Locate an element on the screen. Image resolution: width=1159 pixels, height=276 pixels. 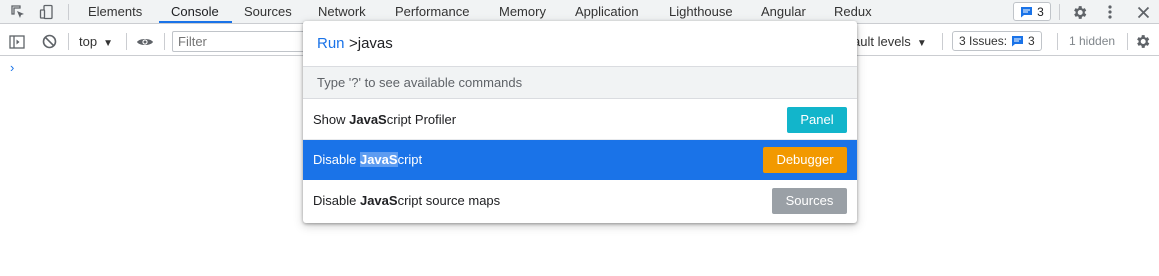
command-prefix: Run is located at coordinates (331, 43).